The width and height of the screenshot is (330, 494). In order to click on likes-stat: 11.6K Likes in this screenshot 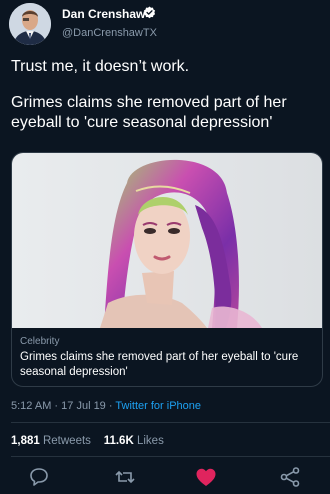, I will do `click(134, 441)`.